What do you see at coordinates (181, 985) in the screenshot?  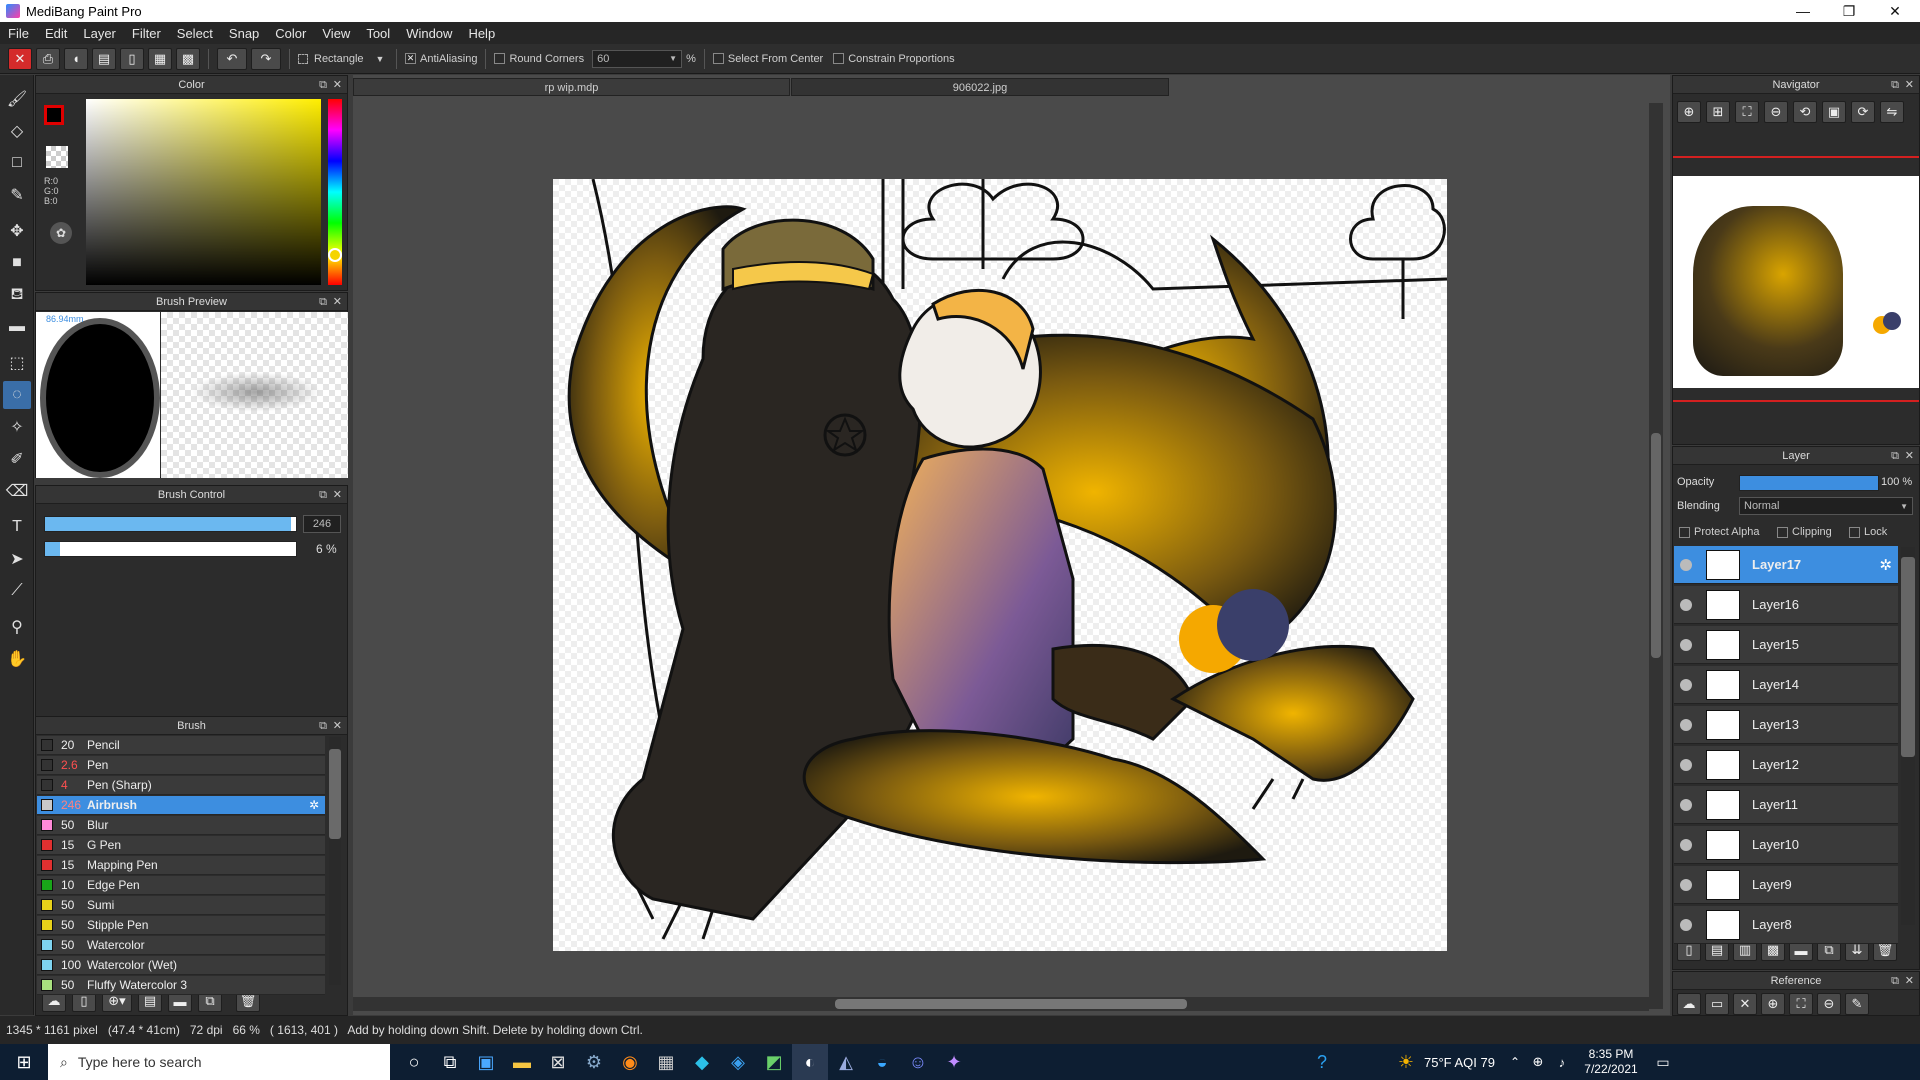 I see `brush-item-fluffy-watercolor-3: 50 Fluffy Watercolor 3` at bounding box center [181, 985].